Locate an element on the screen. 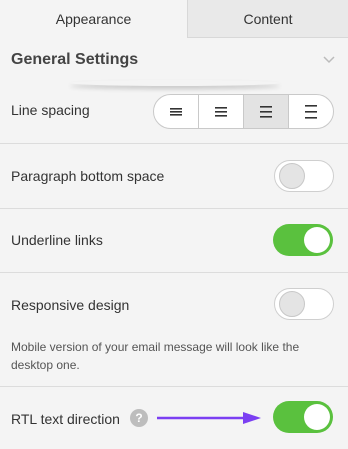  rtl-text-direction-label: RTL text direction is located at coordinates (65, 419).